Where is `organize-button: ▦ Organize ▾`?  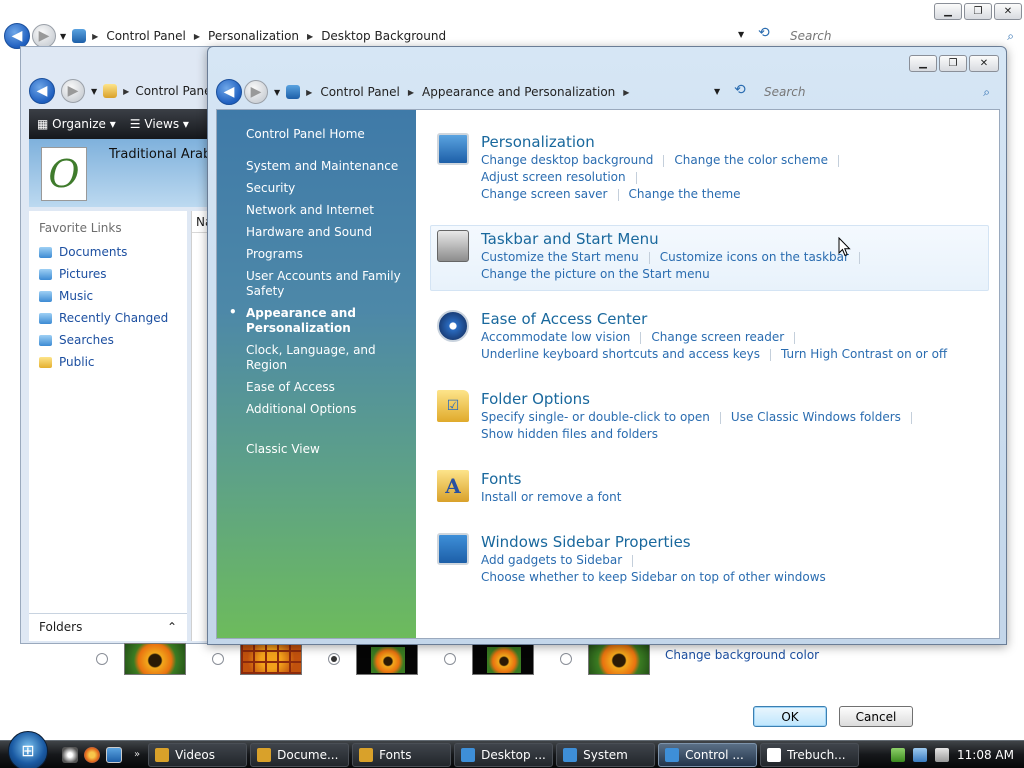
organize-button: ▦ Organize ▾ is located at coordinates (76, 124).